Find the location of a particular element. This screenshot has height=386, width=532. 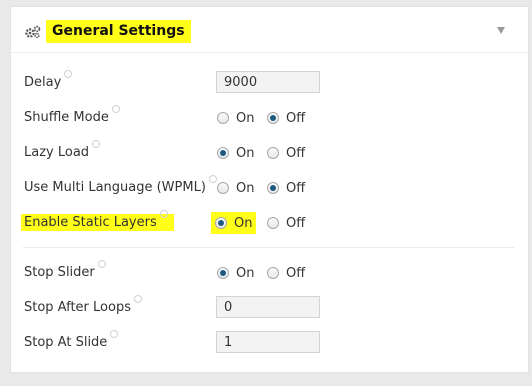

static-layers-off-option: Off is located at coordinates (286, 223).